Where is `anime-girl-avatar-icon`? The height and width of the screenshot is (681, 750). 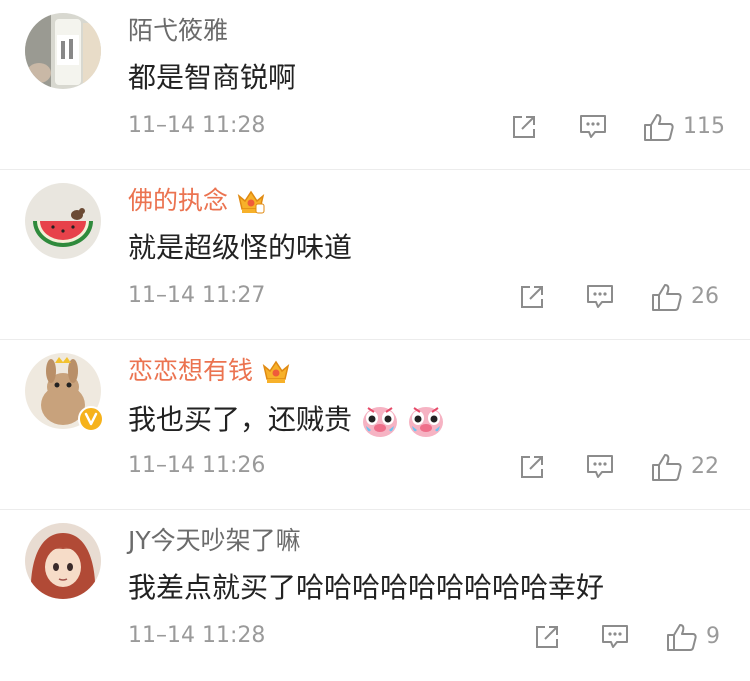
anime-girl-avatar-icon is located at coordinates (63, 561).